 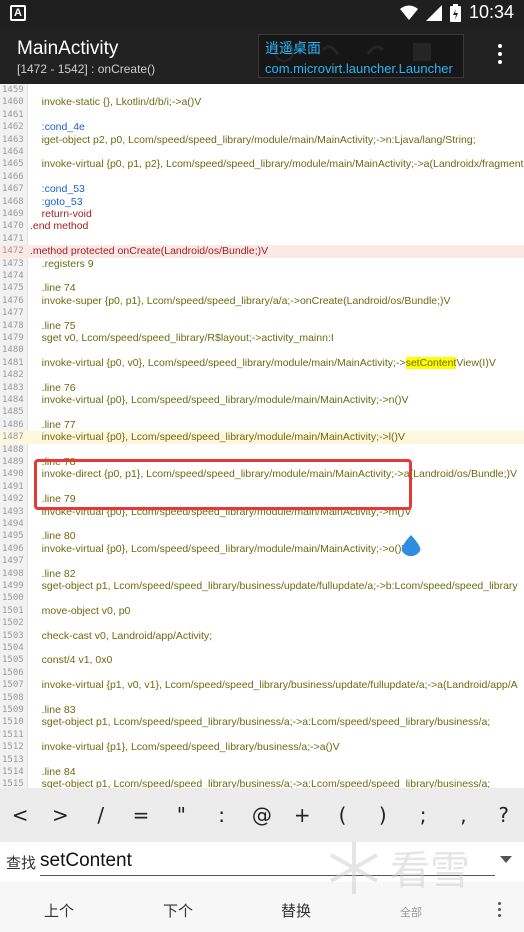 I want to click on line-number: 1513, so click(x=13, y=759).